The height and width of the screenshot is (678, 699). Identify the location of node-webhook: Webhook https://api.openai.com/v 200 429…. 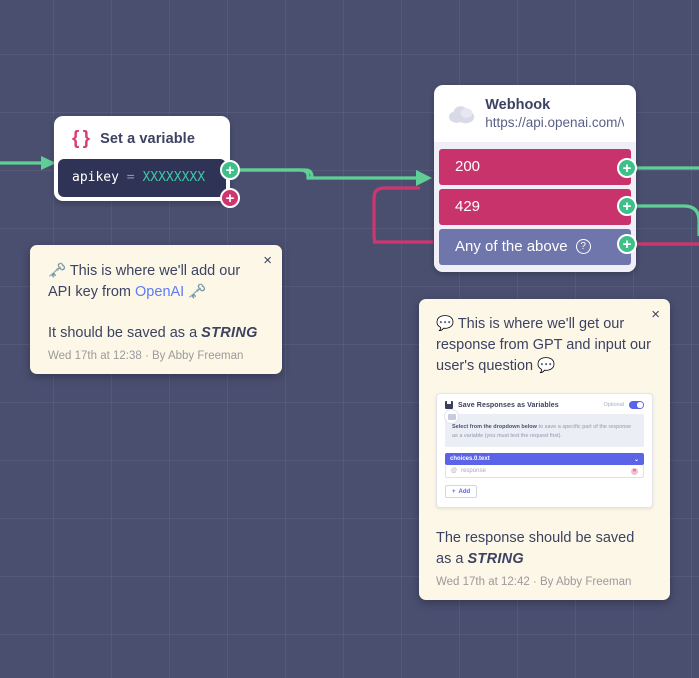
(535, 178).